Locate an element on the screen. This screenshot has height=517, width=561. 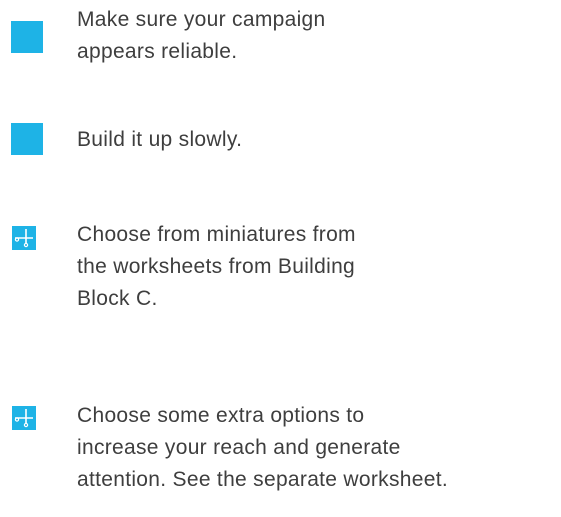
item-text-line: attention. See the separate worksheet. is located at coordinates (262, 479).